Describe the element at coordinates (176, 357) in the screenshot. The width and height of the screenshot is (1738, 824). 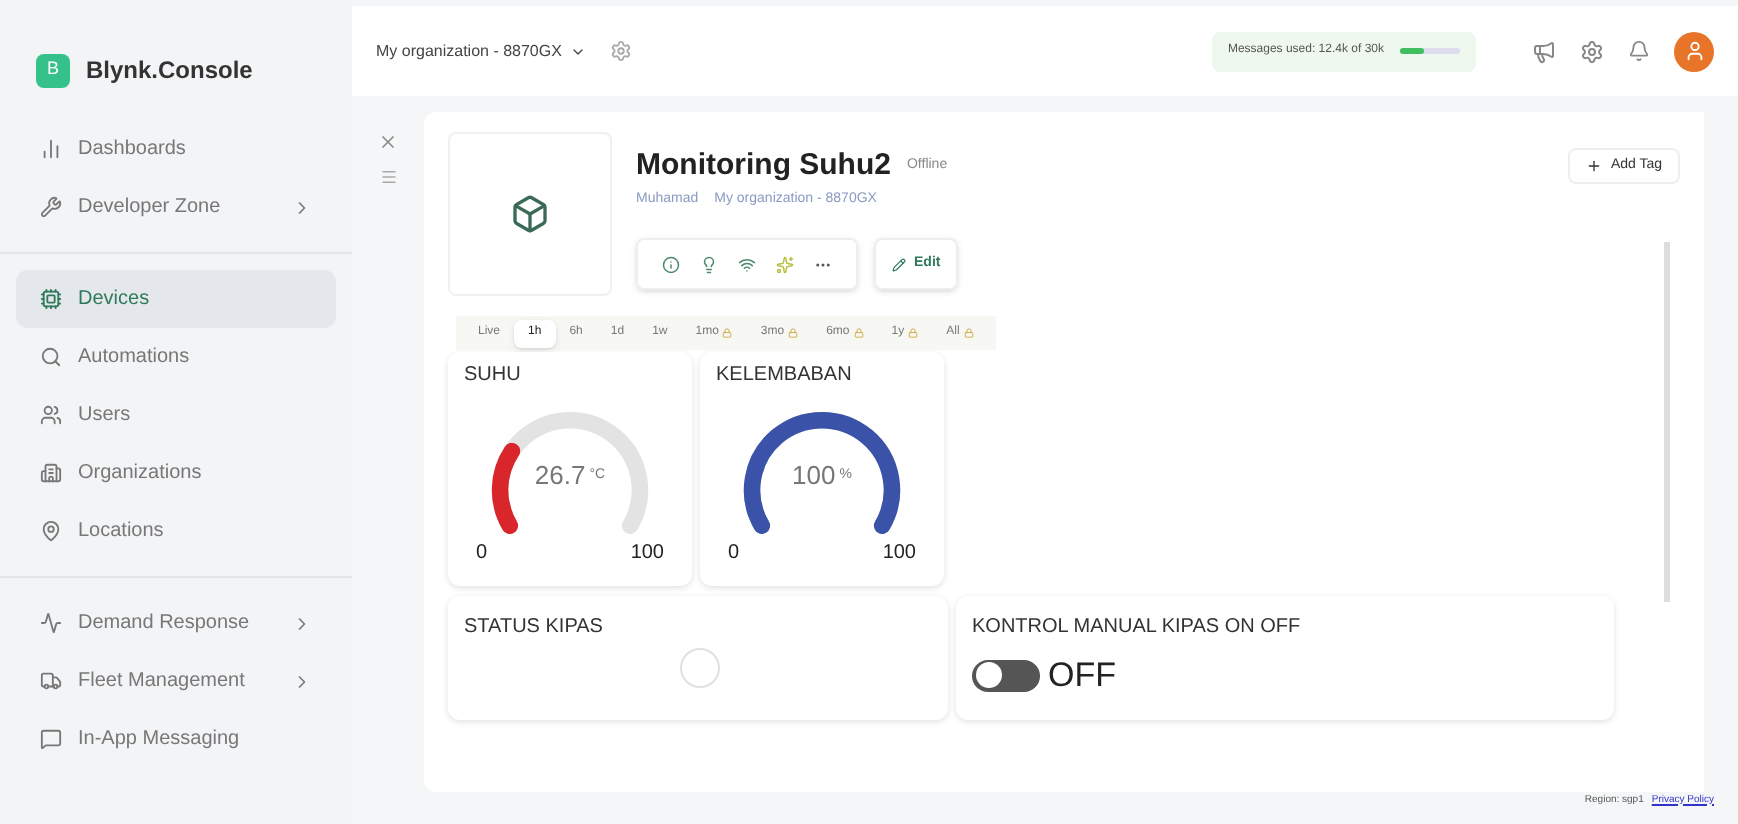
I see `sidebar-item: Automations` at that location.